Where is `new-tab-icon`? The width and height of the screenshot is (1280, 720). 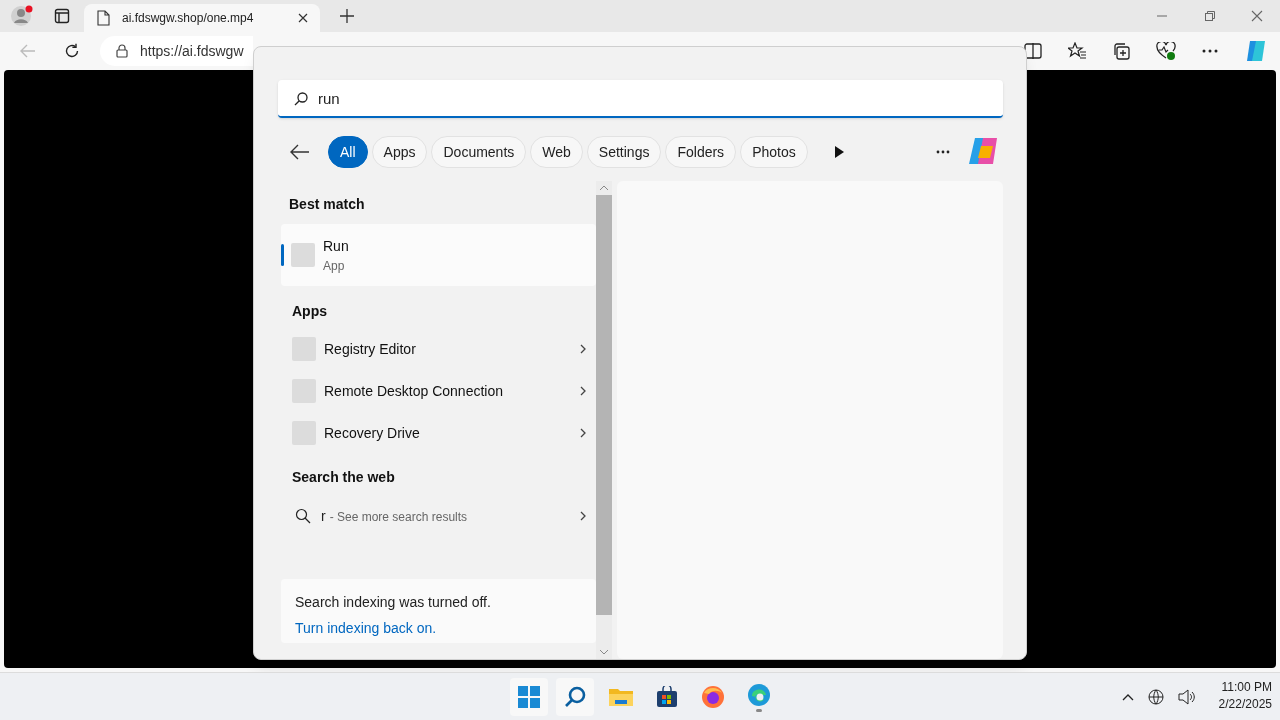 new-tab-icon is located at coordinates (347, 16).